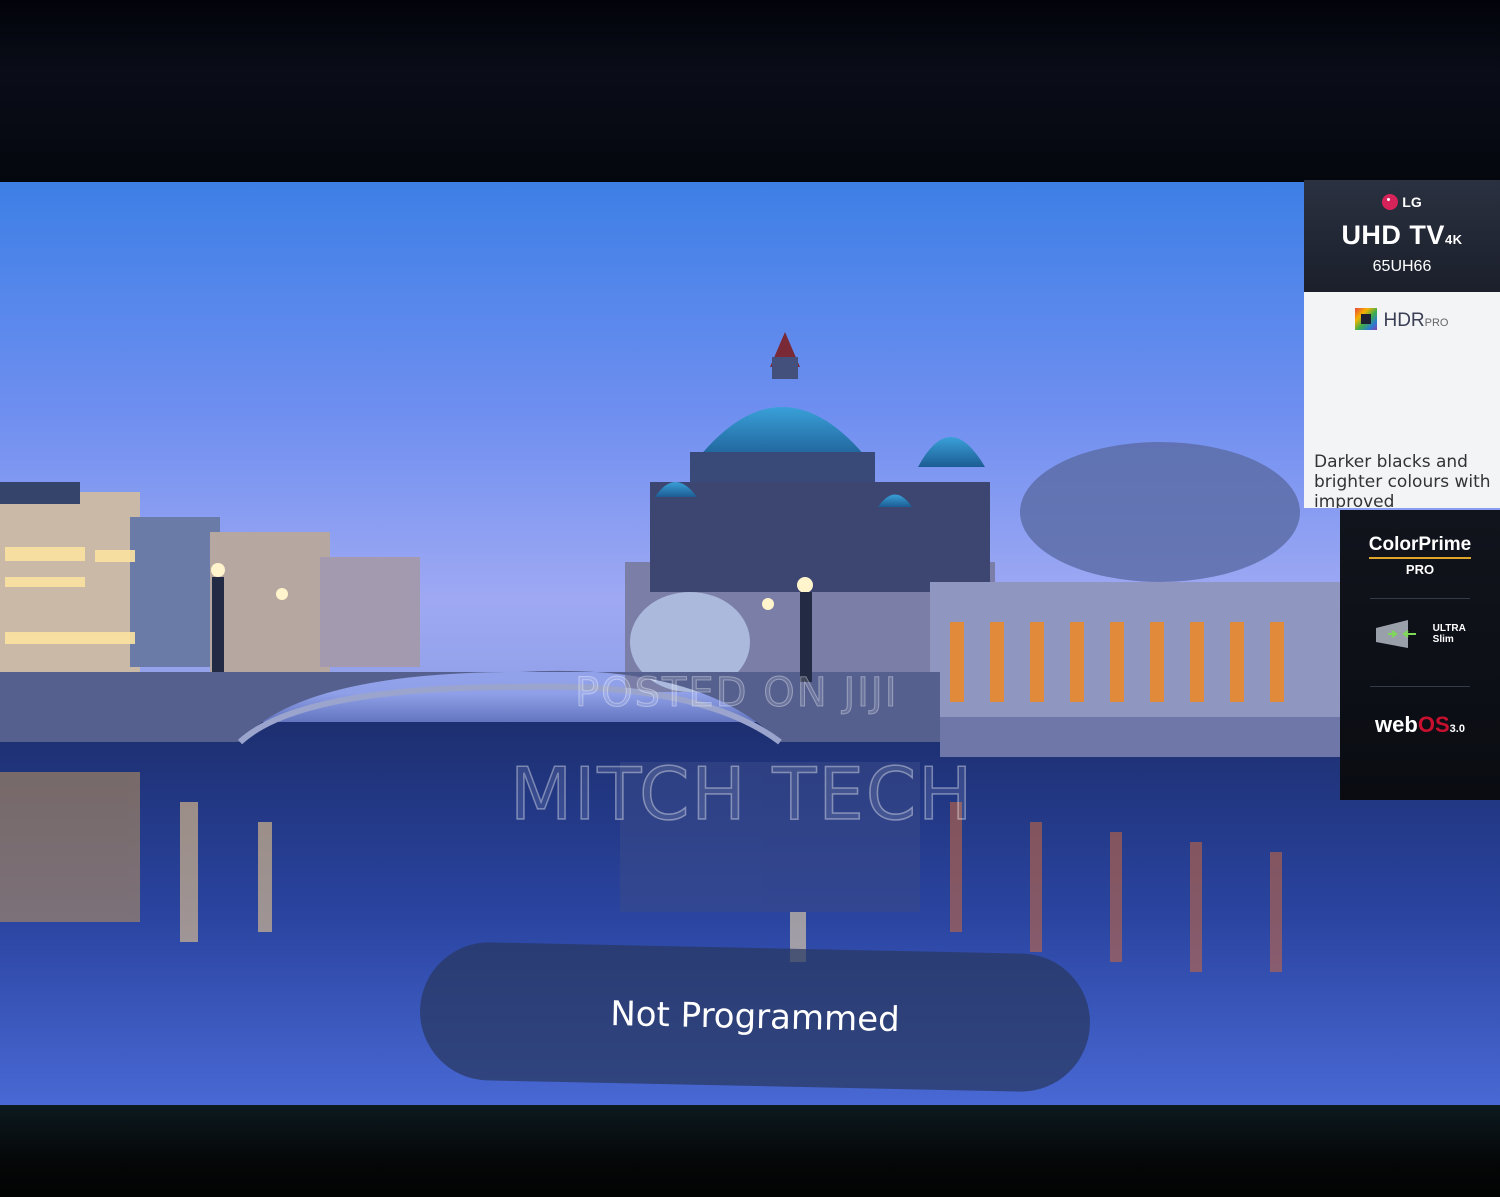 Image resolution: width=1500 pixels, height=1197 pixels. I want to click on feature-list-panel: ColorPrime PRO ULTRA Slim webOS3.0, so click(1420, 655).